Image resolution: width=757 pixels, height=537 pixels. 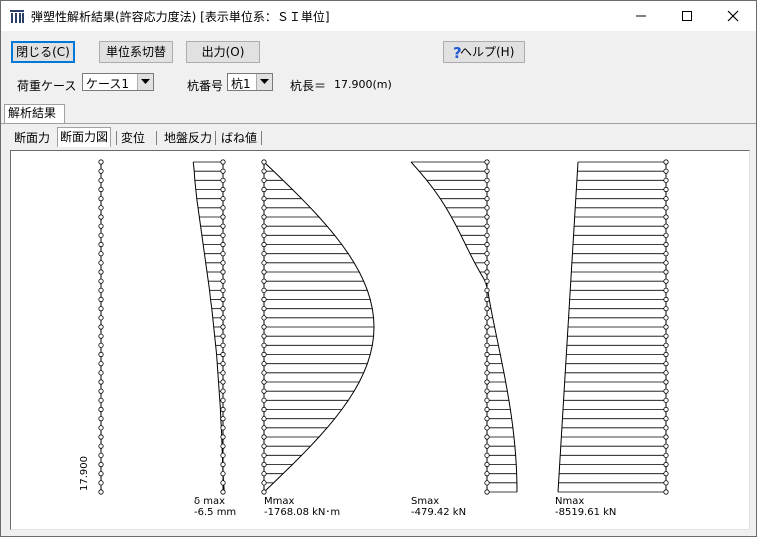 What do you see at coordinates (133, 138) in the screenshot?
I see `tab-displacement: 変位` at bounding box center [133, 138].